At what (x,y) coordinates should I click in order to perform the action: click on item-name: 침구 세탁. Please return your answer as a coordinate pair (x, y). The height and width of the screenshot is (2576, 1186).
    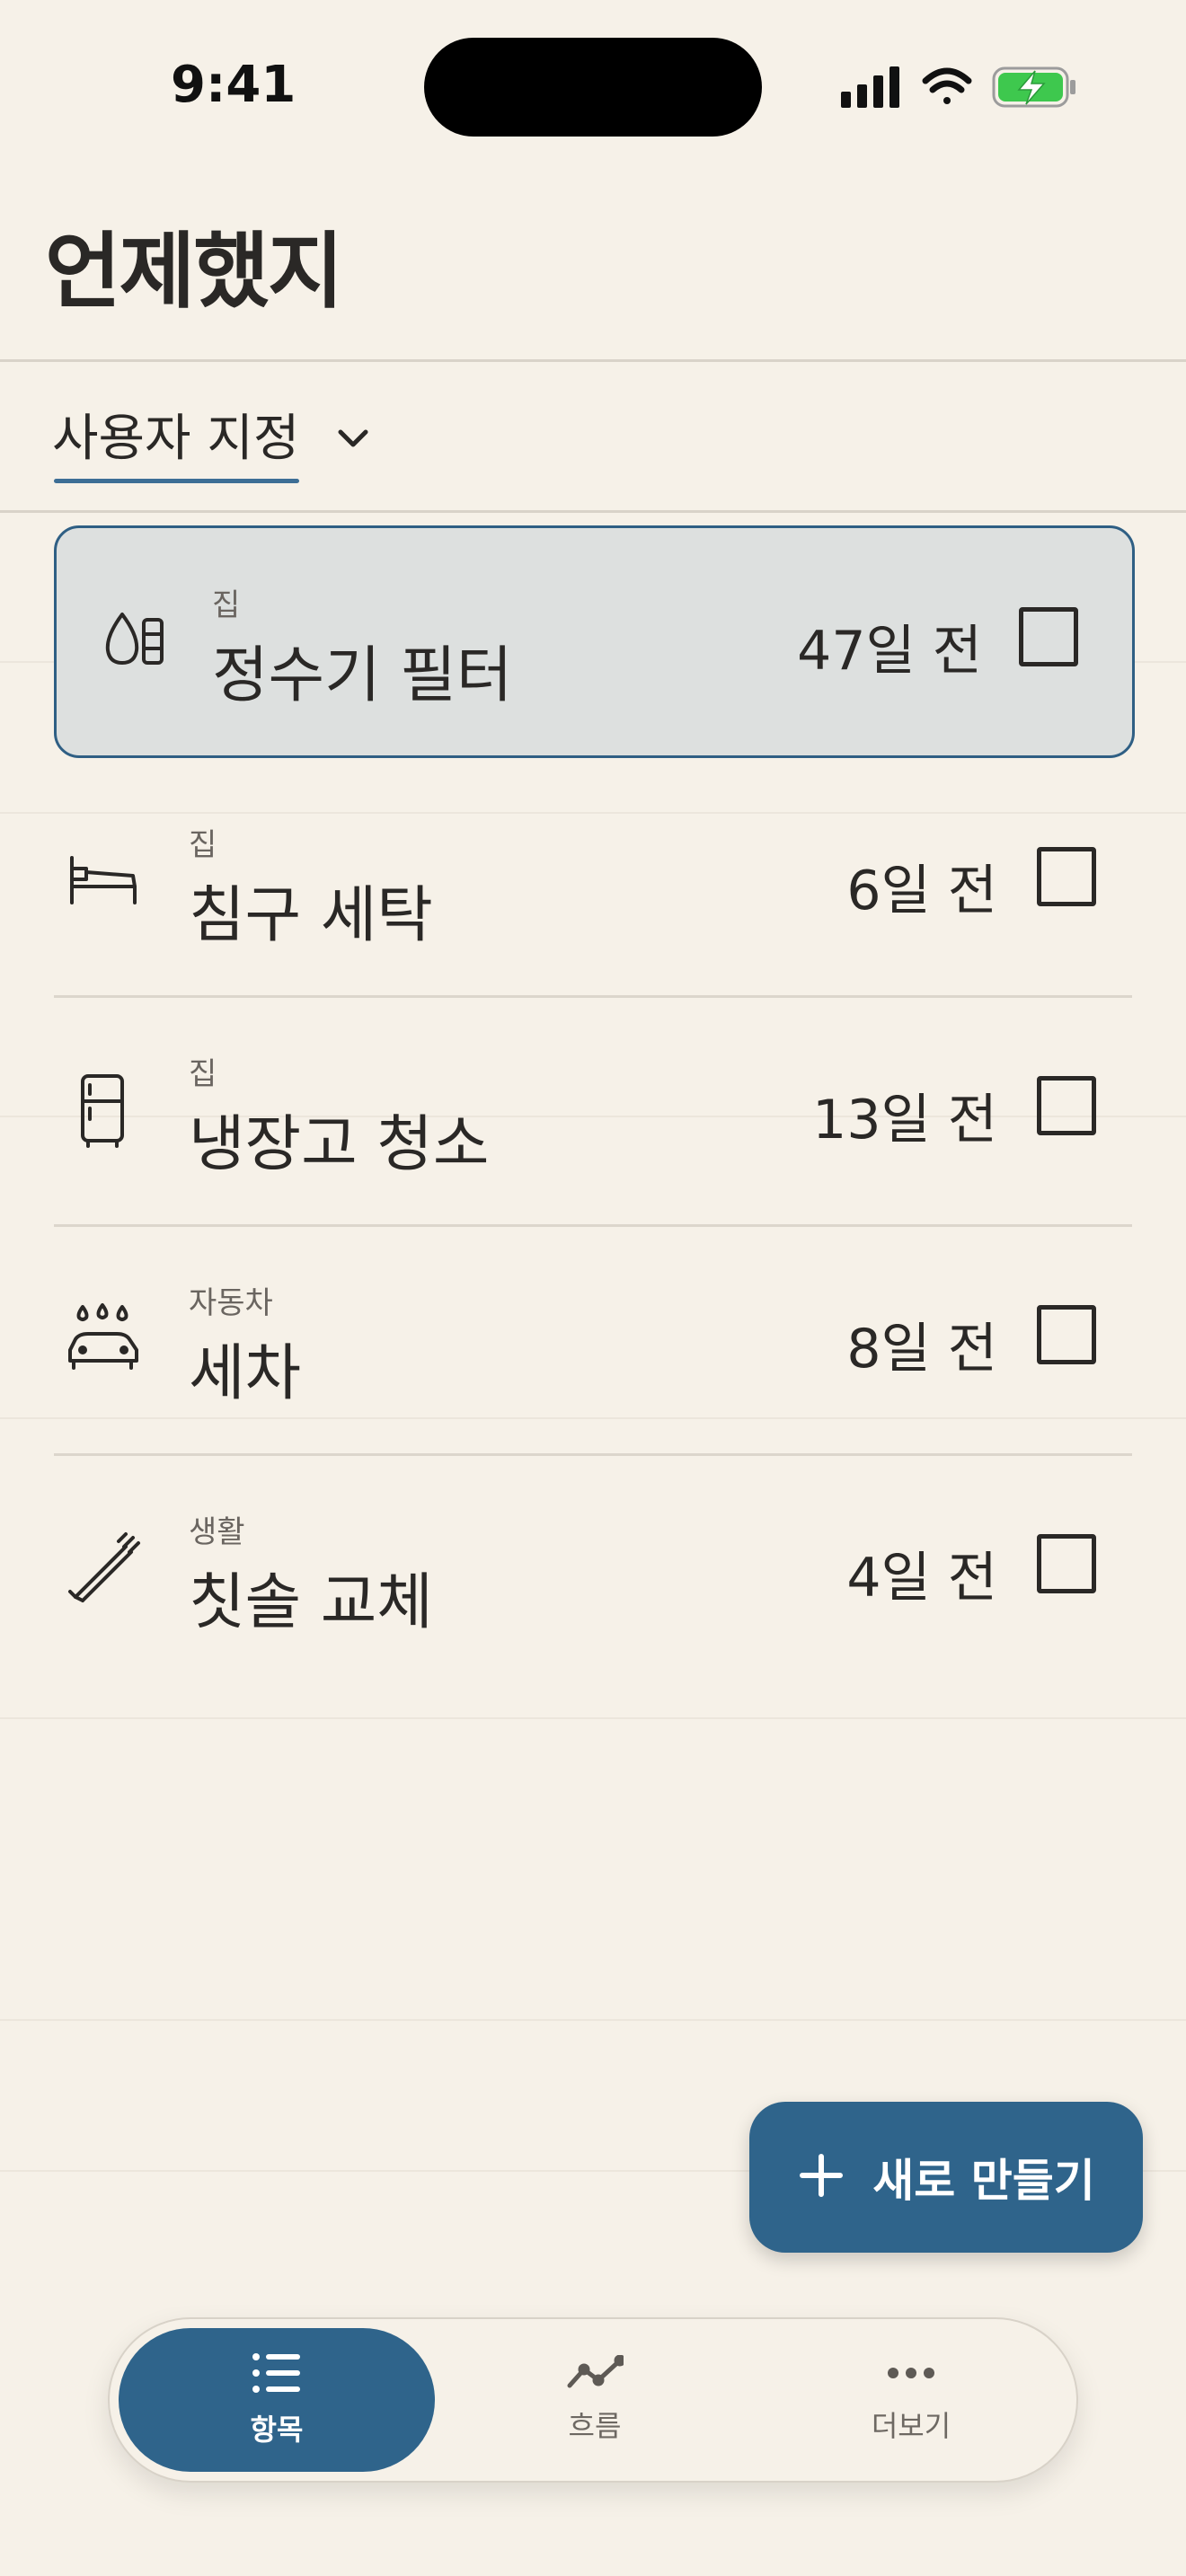
    Looking at the image, I should click on (311, 915).